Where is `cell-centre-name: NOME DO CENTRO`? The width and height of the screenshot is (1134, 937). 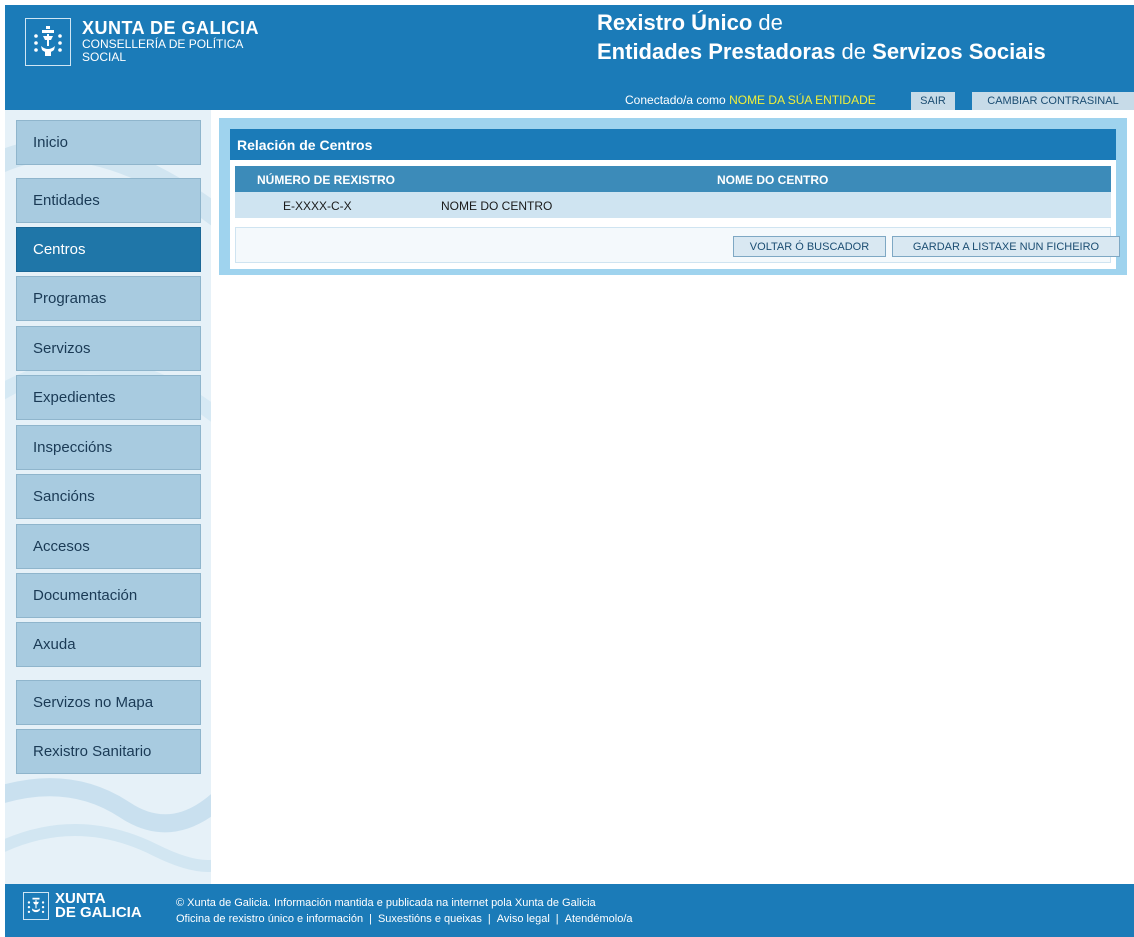 cell-centre-name: NOME DO CENTRO is located at coordinates (497, 206).